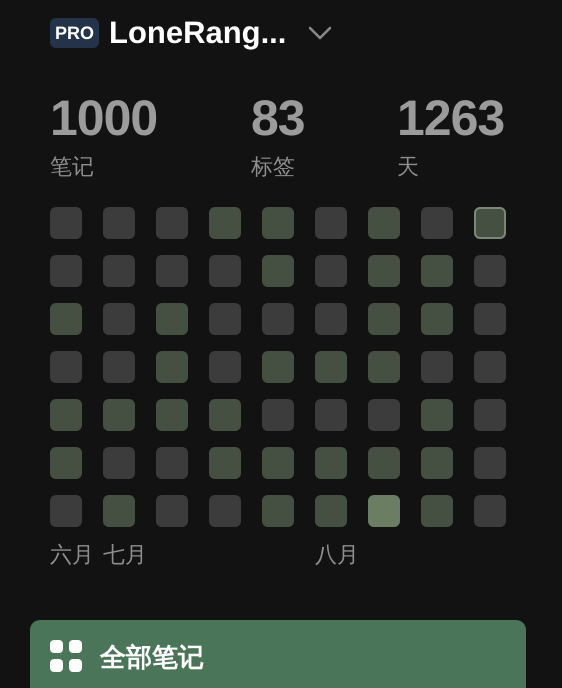 The width and height of the screenshot is (562, 688). Describe the element at coordinates (320, 33) in the screenshot. I see `chevron-down-icon` at that location.